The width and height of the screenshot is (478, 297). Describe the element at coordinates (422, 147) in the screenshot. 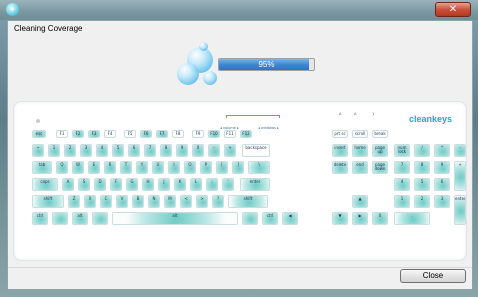

I see `key-label: /` at that location.